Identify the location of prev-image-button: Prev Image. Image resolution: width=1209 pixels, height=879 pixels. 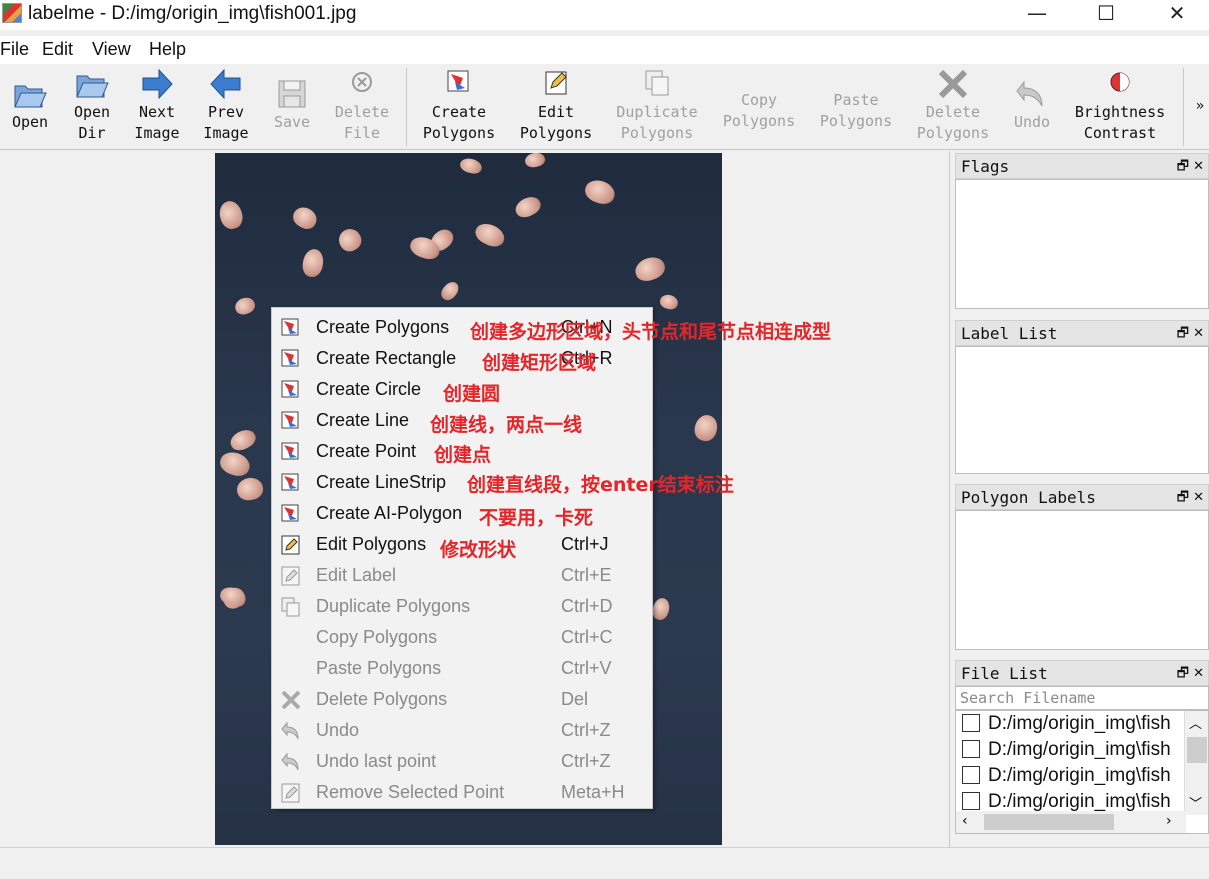
(226, 105).